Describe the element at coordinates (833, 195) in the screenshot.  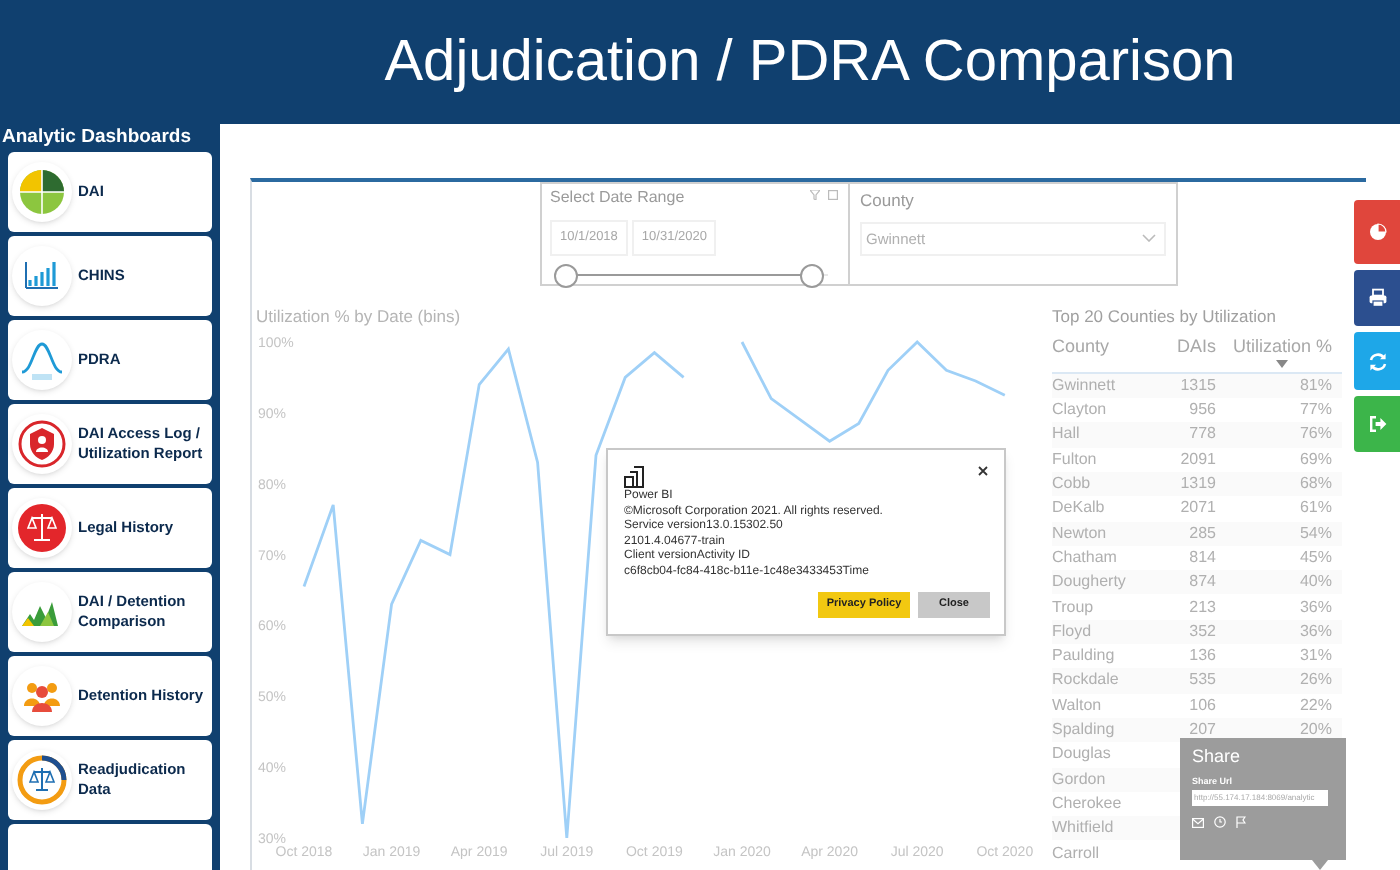
I see `expand-icon` at that location.